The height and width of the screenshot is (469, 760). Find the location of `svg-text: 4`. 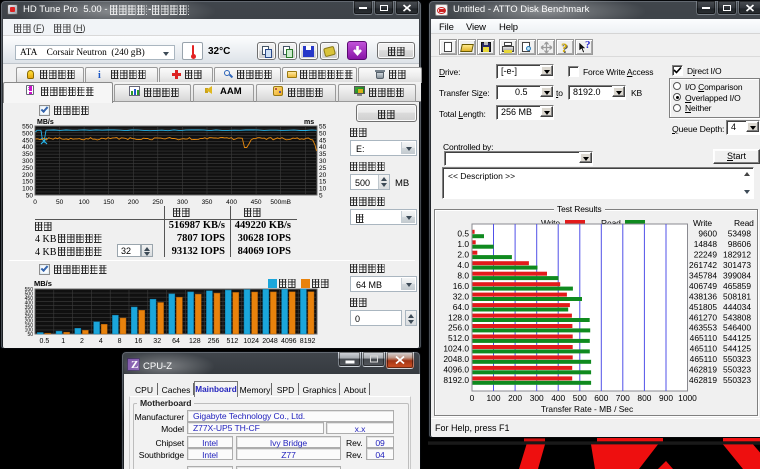

svg-text: 4 is located at coordinates (101, 341).